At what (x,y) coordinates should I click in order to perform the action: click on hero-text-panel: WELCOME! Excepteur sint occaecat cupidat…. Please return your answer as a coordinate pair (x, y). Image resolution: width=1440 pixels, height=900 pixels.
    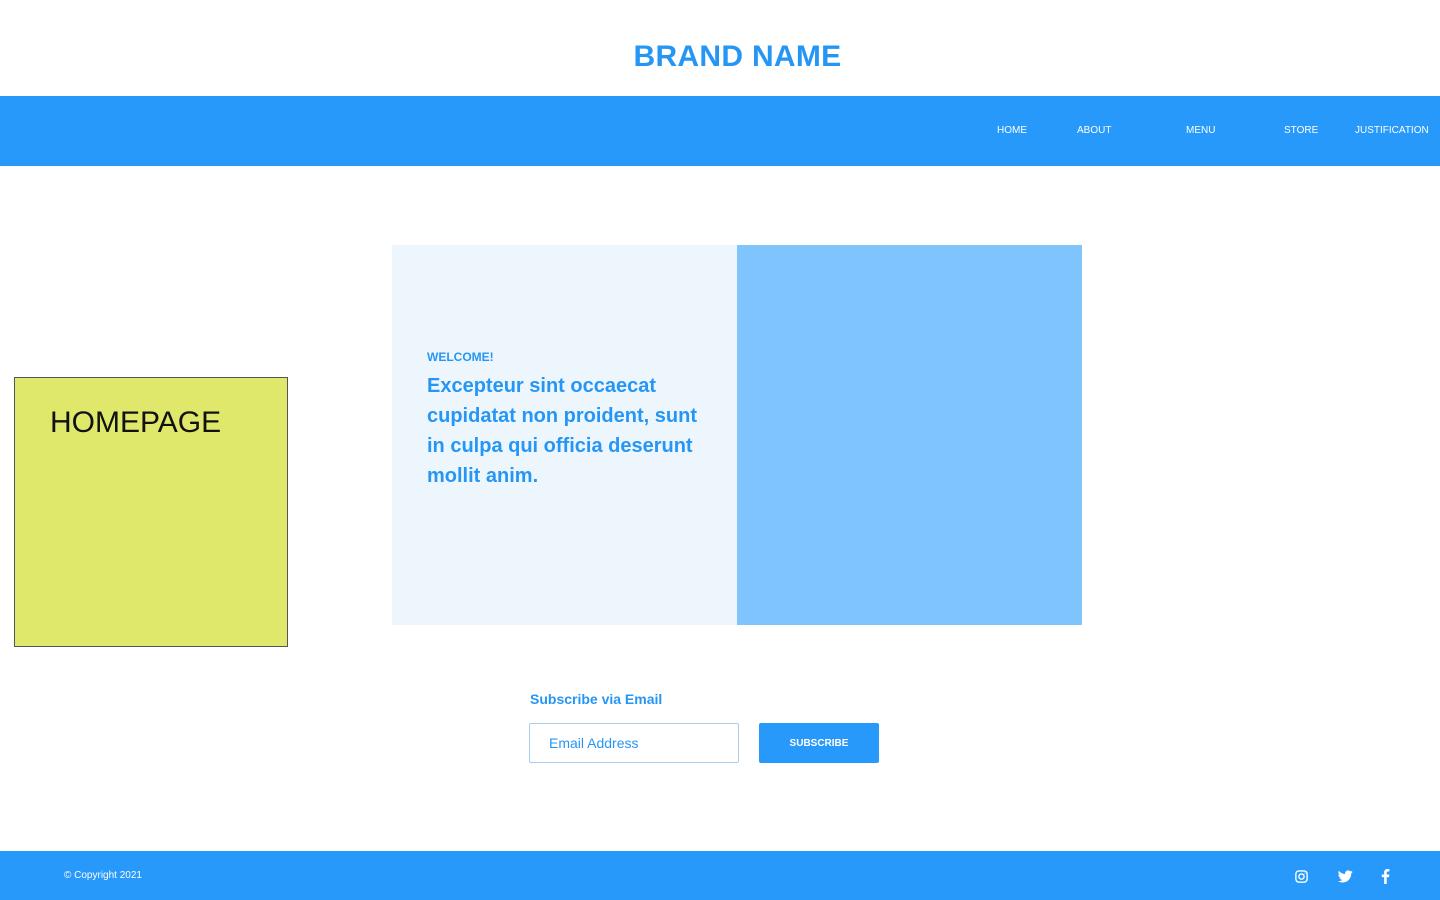
    Looking at the image, I should click on (564, 435).